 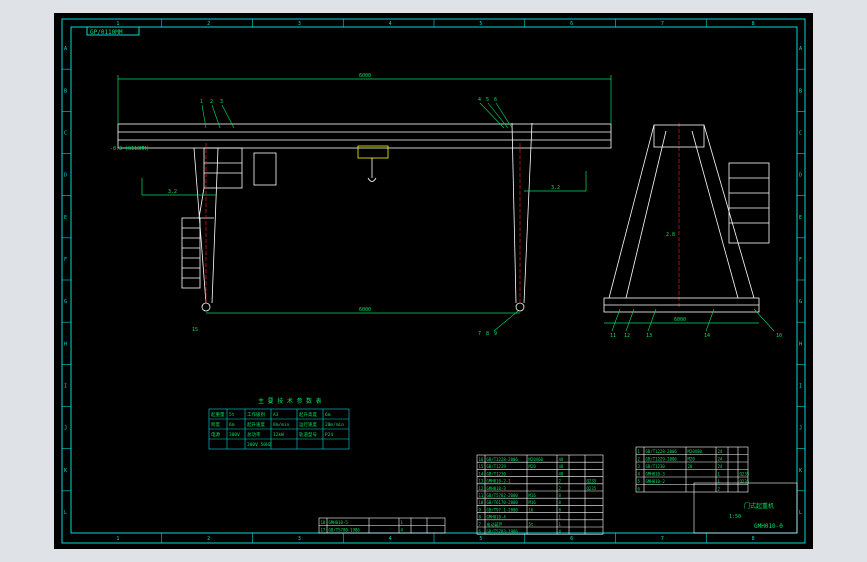 What do you see at coordinates (695, 451) in the screenshot?
I see `parts-right-cell: M20X80` at bounding box center [695, 451].